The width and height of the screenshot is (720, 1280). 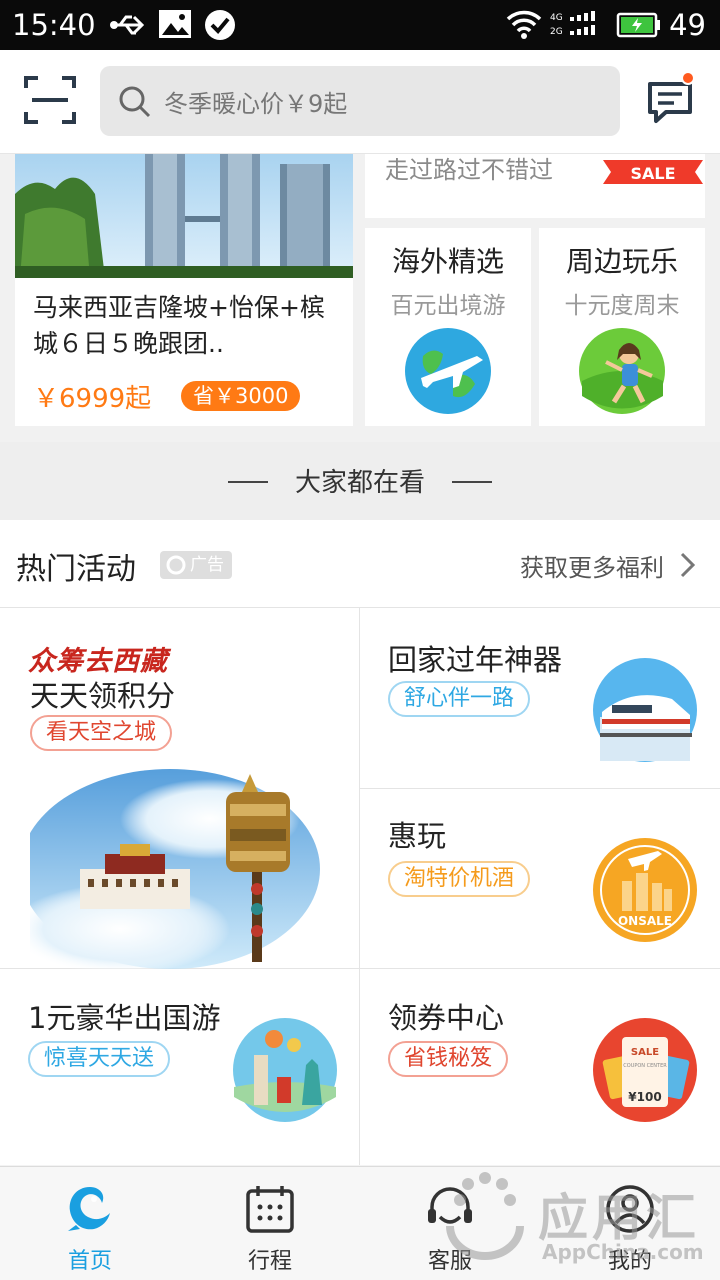 What do you see at coordinates (622, 306) in the screenshot?
I see `nearby-subtitle: 十元度周末` at bounding box center [622, 306].